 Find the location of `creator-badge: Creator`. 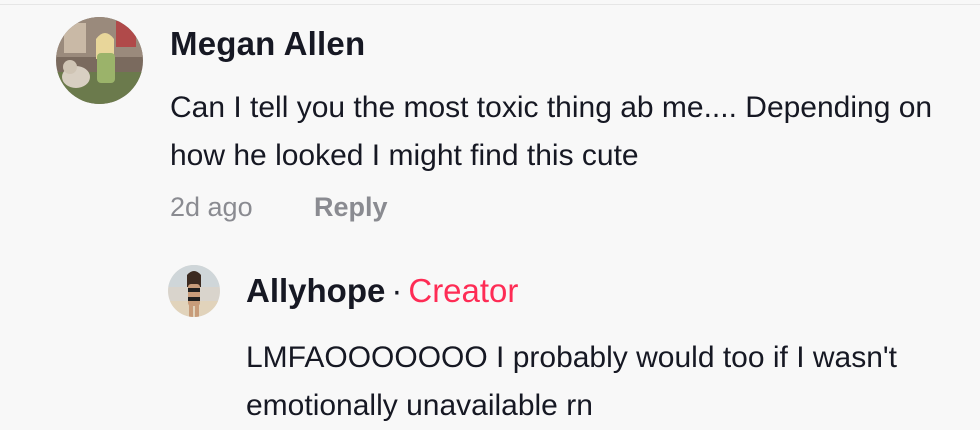

creator-badge: Creator is located at coordinates (463, 290).